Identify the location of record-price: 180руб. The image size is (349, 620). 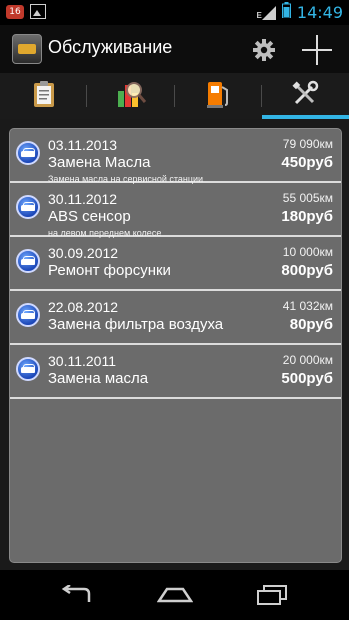
(307, 216).